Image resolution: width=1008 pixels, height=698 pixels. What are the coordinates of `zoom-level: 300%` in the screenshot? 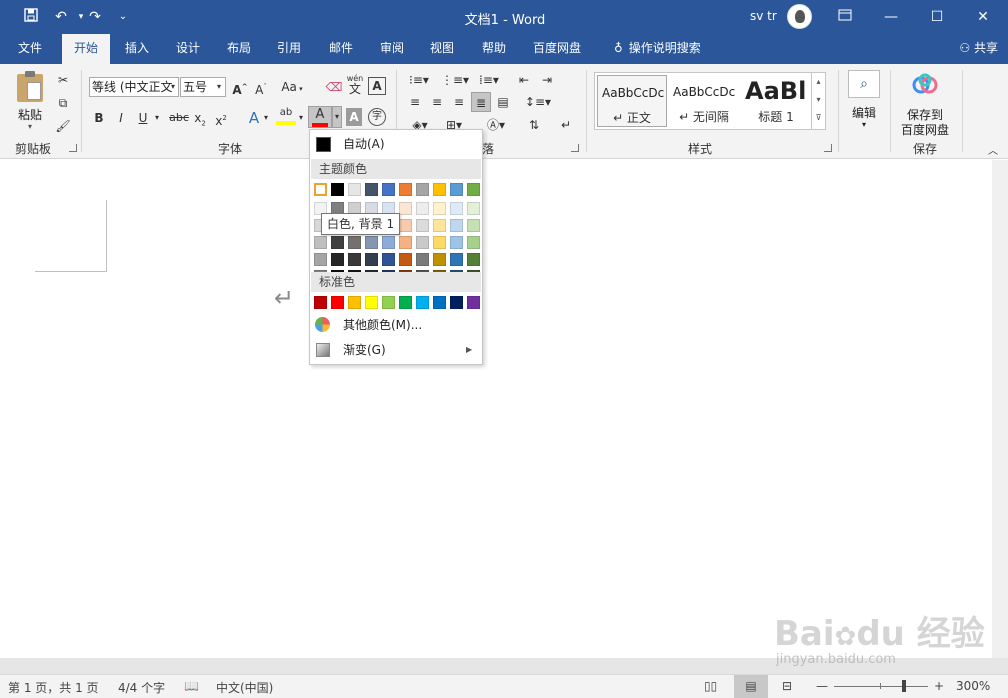 It's located at (973, 686).